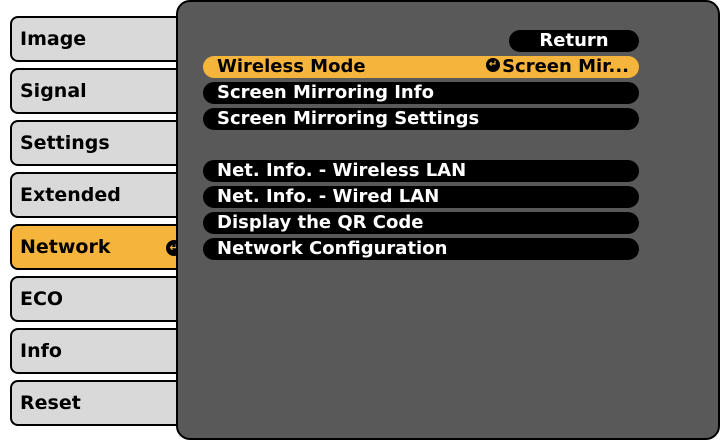 This screenshot has height=440, width=720. What do you see at coordinates (50, 403) in the screenshot?
I see `sidebar-item-label: Reset` at bounding box center [50, 403].